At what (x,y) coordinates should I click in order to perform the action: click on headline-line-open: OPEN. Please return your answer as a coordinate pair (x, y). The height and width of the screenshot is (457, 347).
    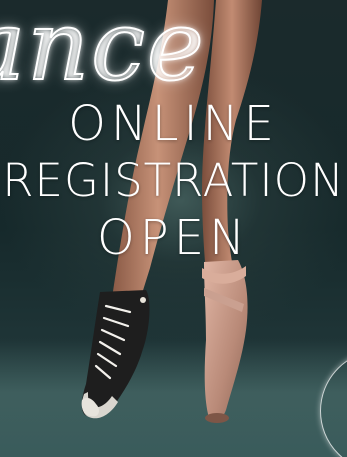
    Looking at the image, I should click on (173, 238).